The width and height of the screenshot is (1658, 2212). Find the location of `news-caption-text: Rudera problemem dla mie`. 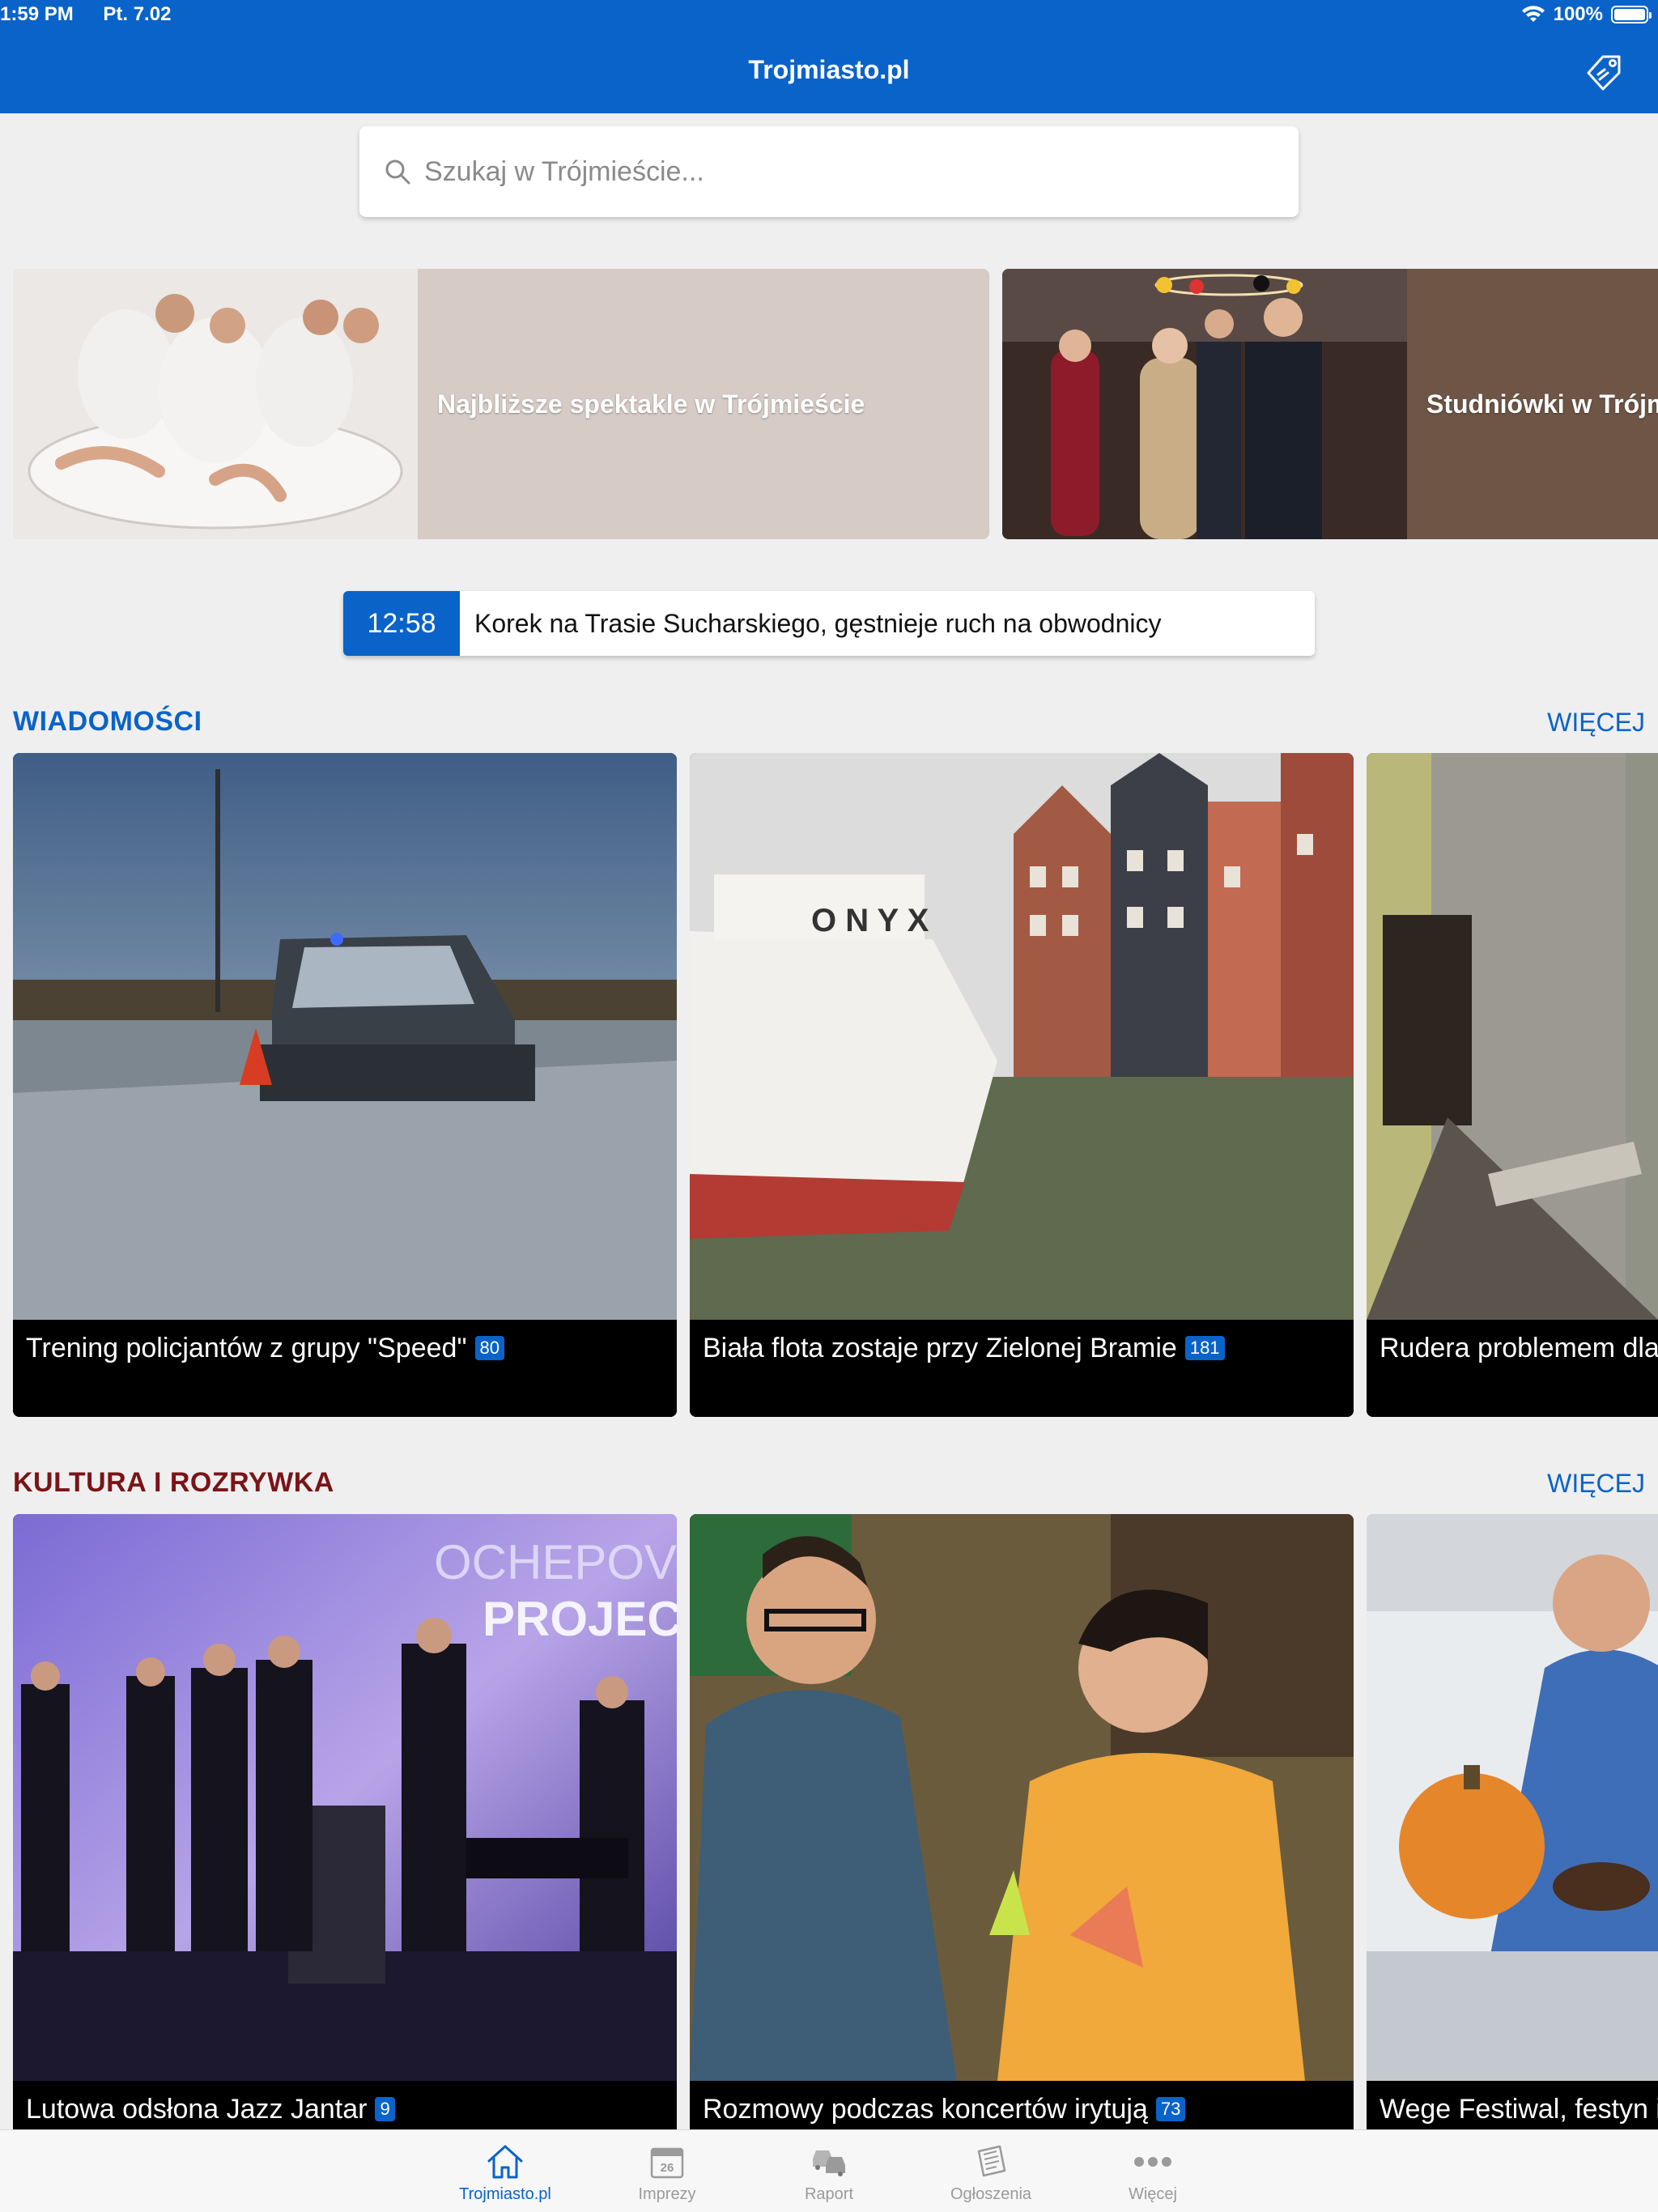

news-caption-text: Rudera problemem dla mie is located at coordinates (1519, 1348).